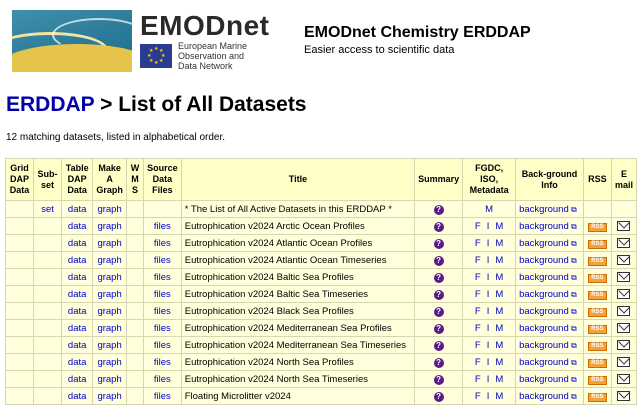  What do you see at coordinates (50, 104) in the screenshot?
I see `erddap-home-link: ERDDAP` at bounding box center [50, 104].